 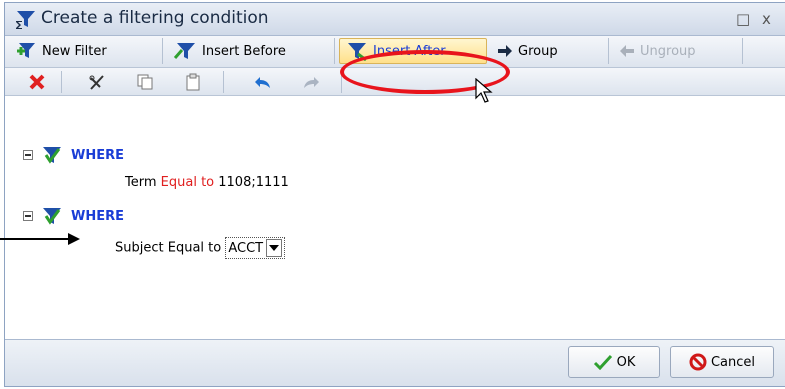 What do you see at coordinates (74, 51) in the screenshot?
I see `new-filter-label: New Filter` at bounding box center [74, 51].